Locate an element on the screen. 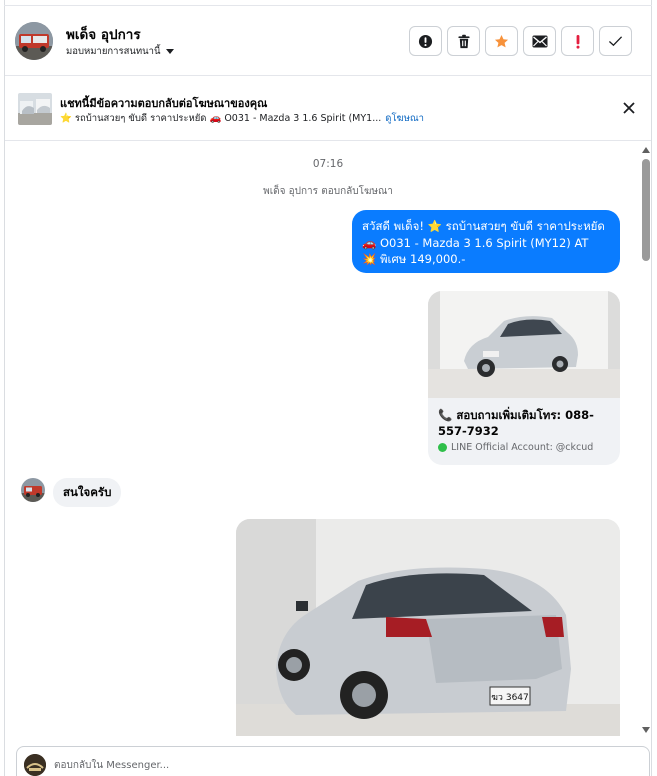 The height and width of the screenshot is (776, 657). outgoing-message-line: 💥 พิเศษ 149,000.- is located at coordinates (414, 259).